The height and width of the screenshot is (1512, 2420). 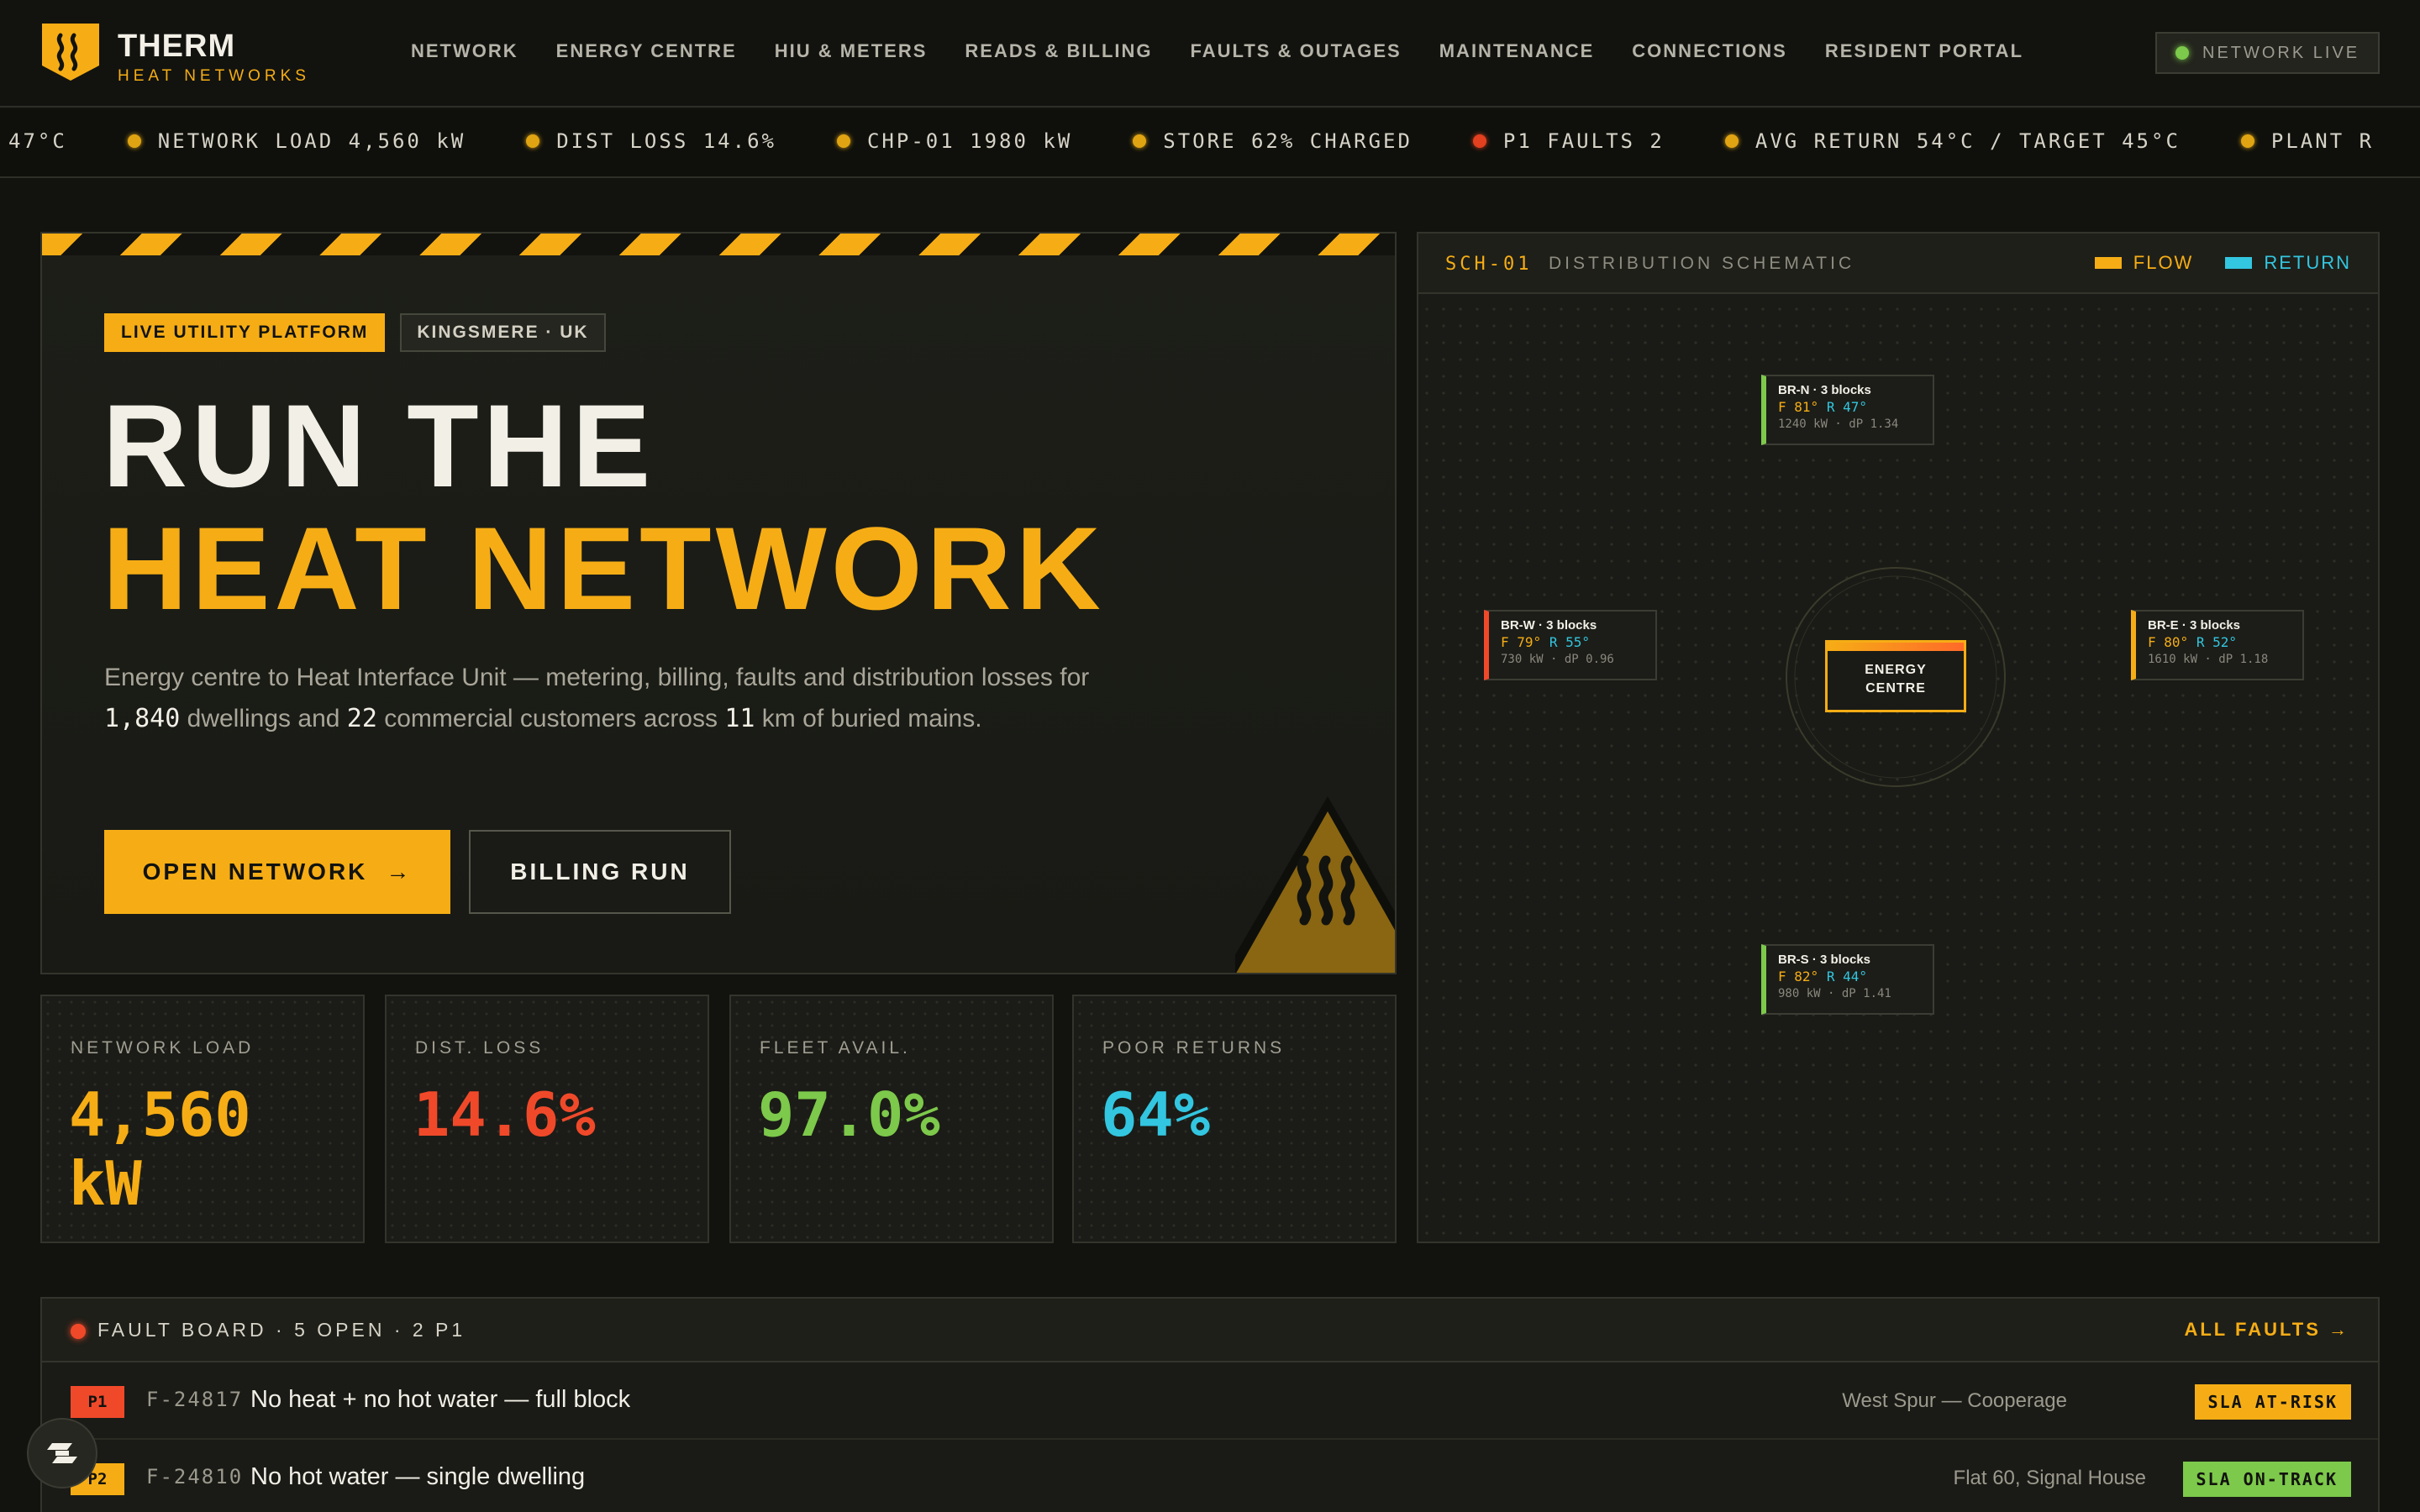 I want to click on priority-badge: P1, so click(x=97, y=1402).